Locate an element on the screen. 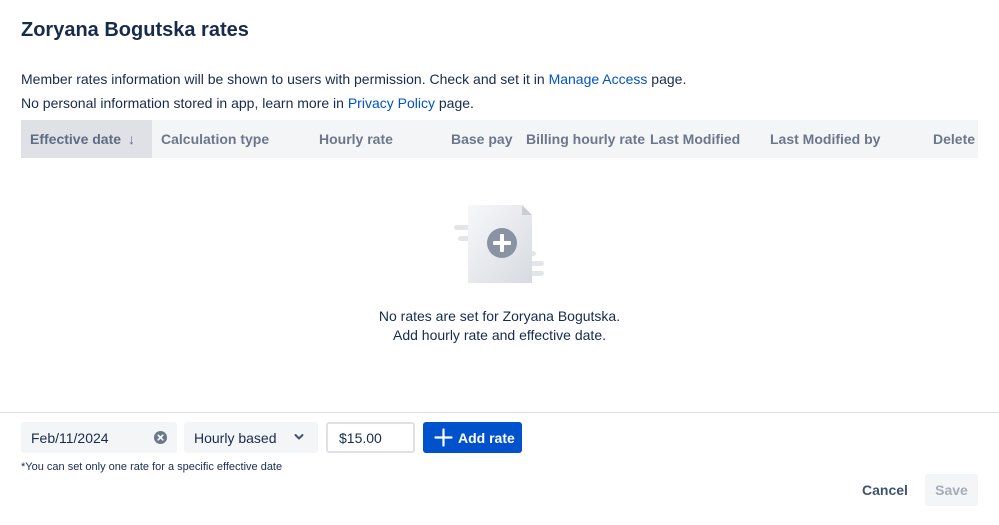  empty-state-hint: Add hourly rate and effective date. is located at coordinates (499, 335).